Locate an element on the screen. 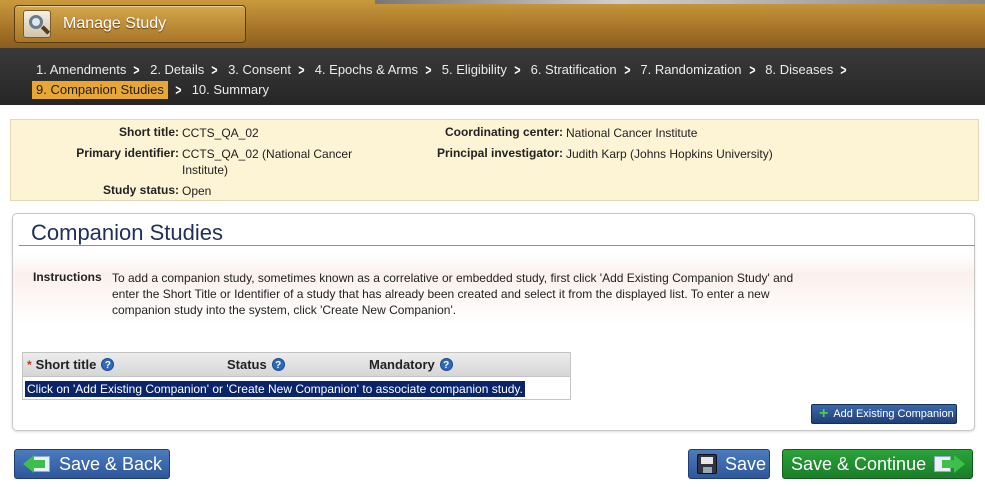 The image size is (985, 487). save-back-button: Save & Back is located at coordinates (92, 464).